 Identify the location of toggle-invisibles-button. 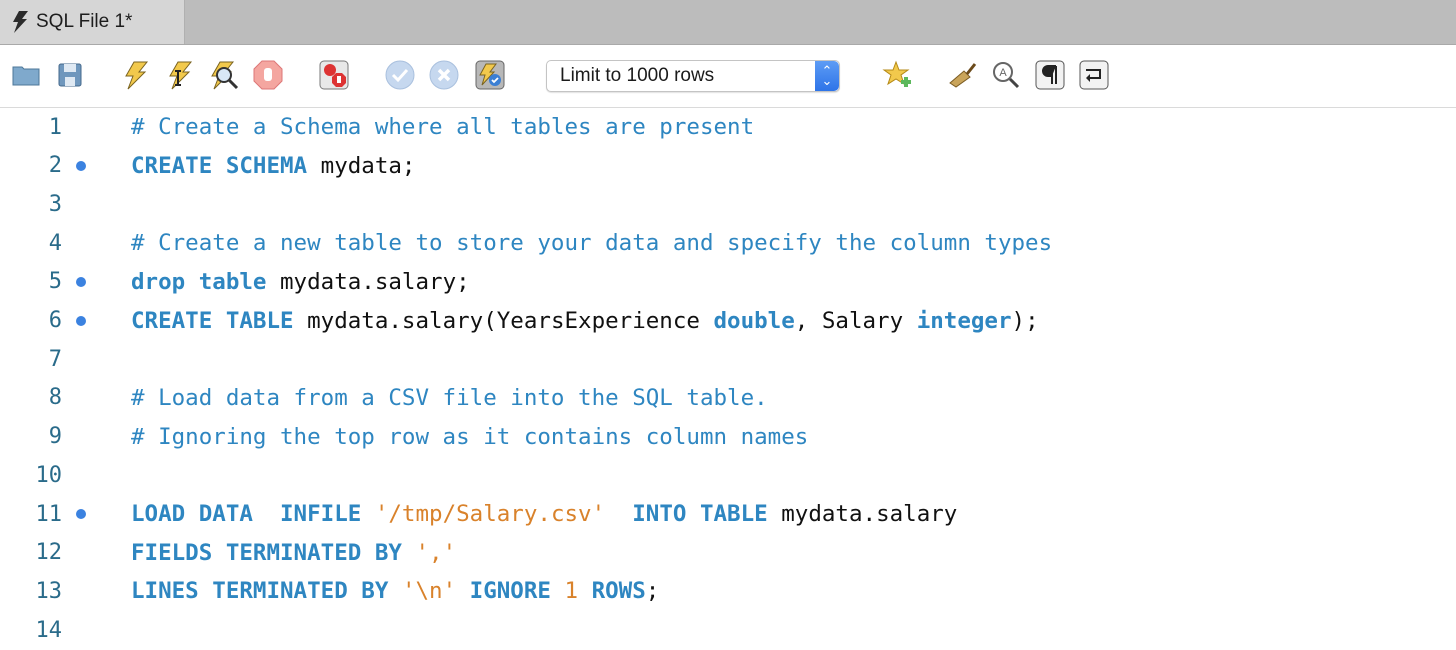
(1050, 75).